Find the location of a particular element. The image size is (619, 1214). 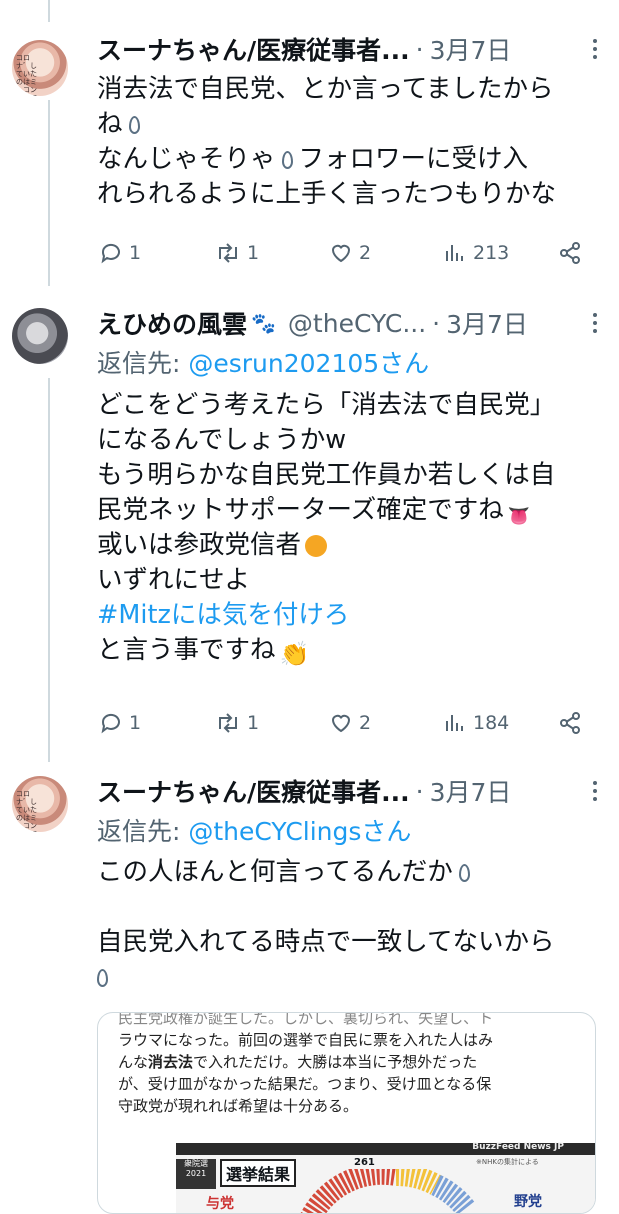

paw-icon: 🐾 is located at coordinates (263, 323).